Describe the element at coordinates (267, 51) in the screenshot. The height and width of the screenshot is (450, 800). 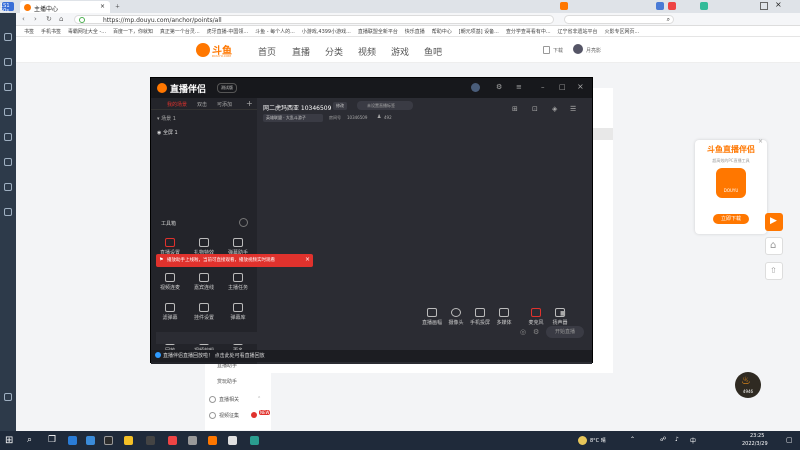
I see `nav-home: 首页` at that location.